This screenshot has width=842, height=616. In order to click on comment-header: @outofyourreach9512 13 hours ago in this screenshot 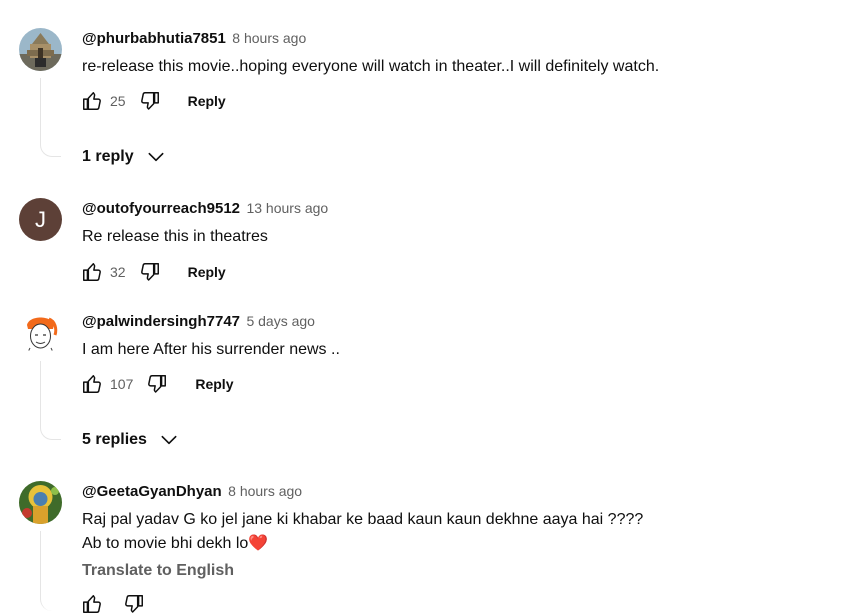, I will do `click(205, 209)`.